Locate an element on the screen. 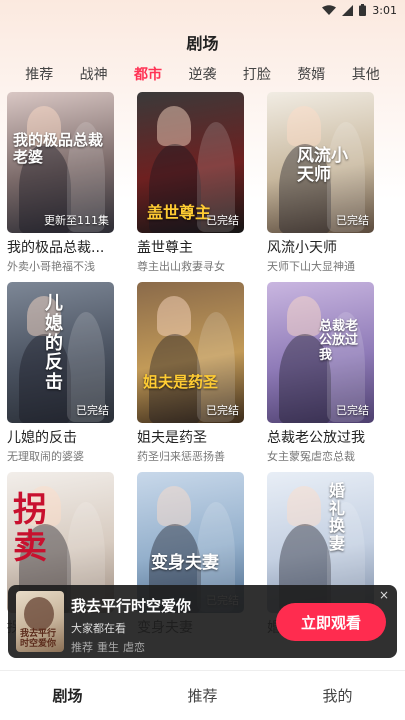 This screenshot has height=720, width=405. drama-subtitle: 药圣归来惩恶扬善 is located at coordinates (181, 456).